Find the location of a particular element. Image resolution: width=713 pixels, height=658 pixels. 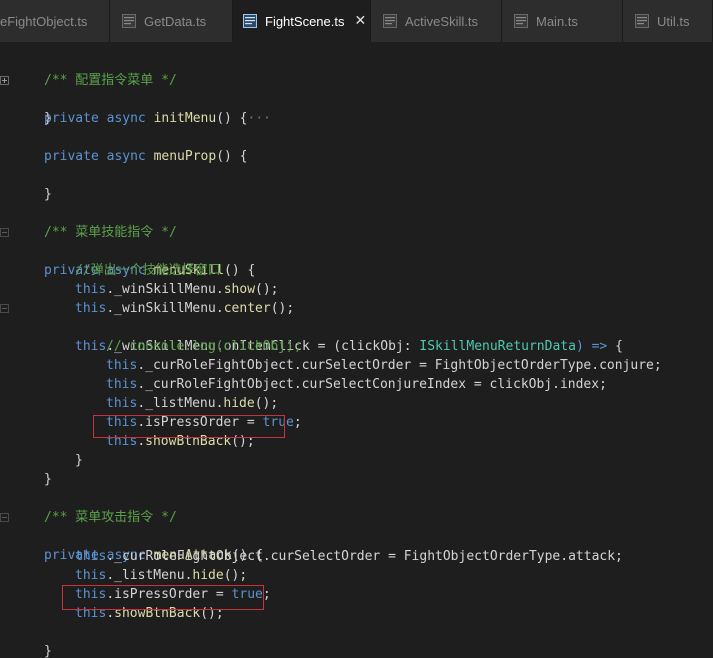

code-line: this._winSkillMenu.center(); is located at coordinates (185, 308).